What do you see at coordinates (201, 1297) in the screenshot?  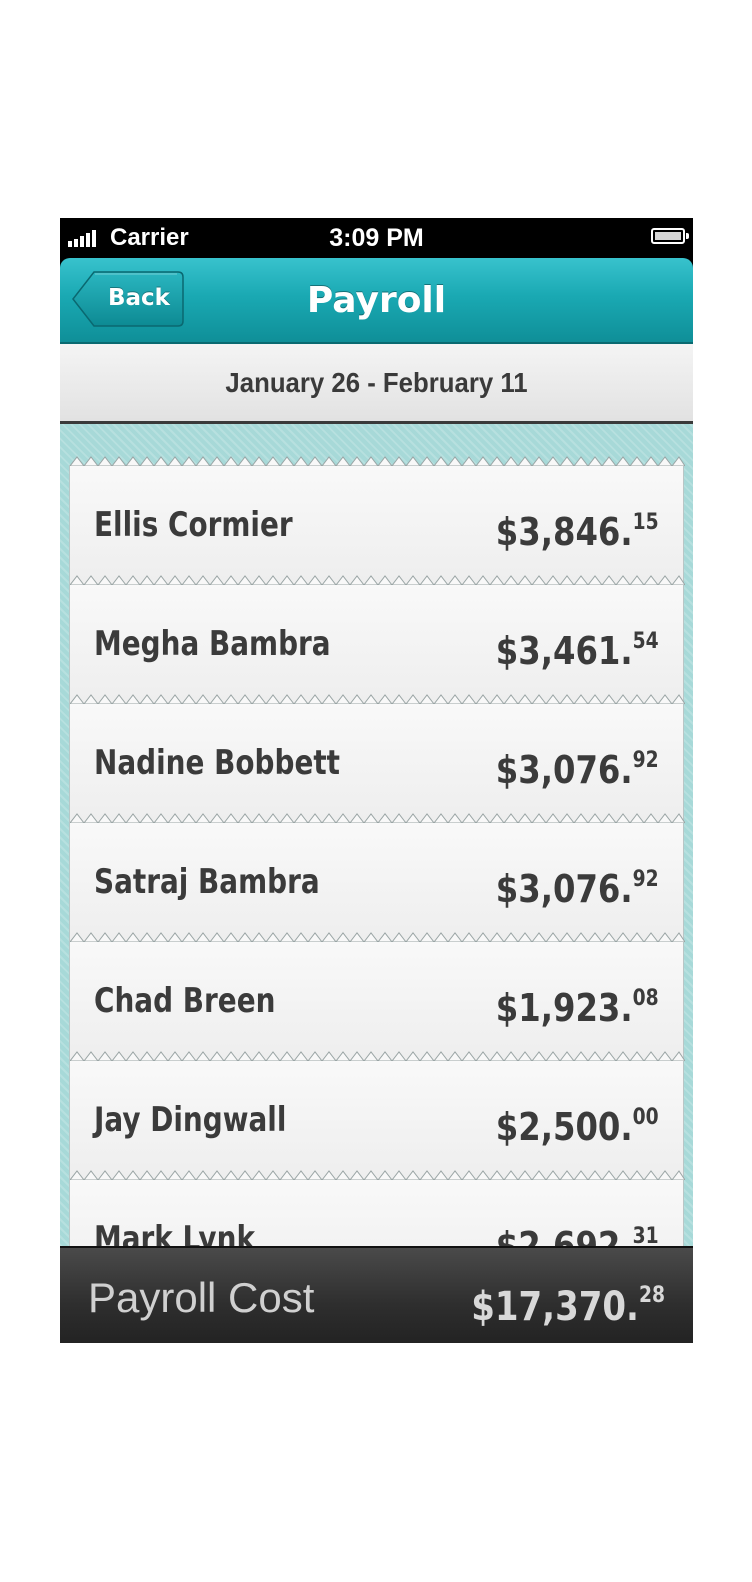 I see `payroll-cost-label: Payroll Cost` at bounding box center [201, 1297].